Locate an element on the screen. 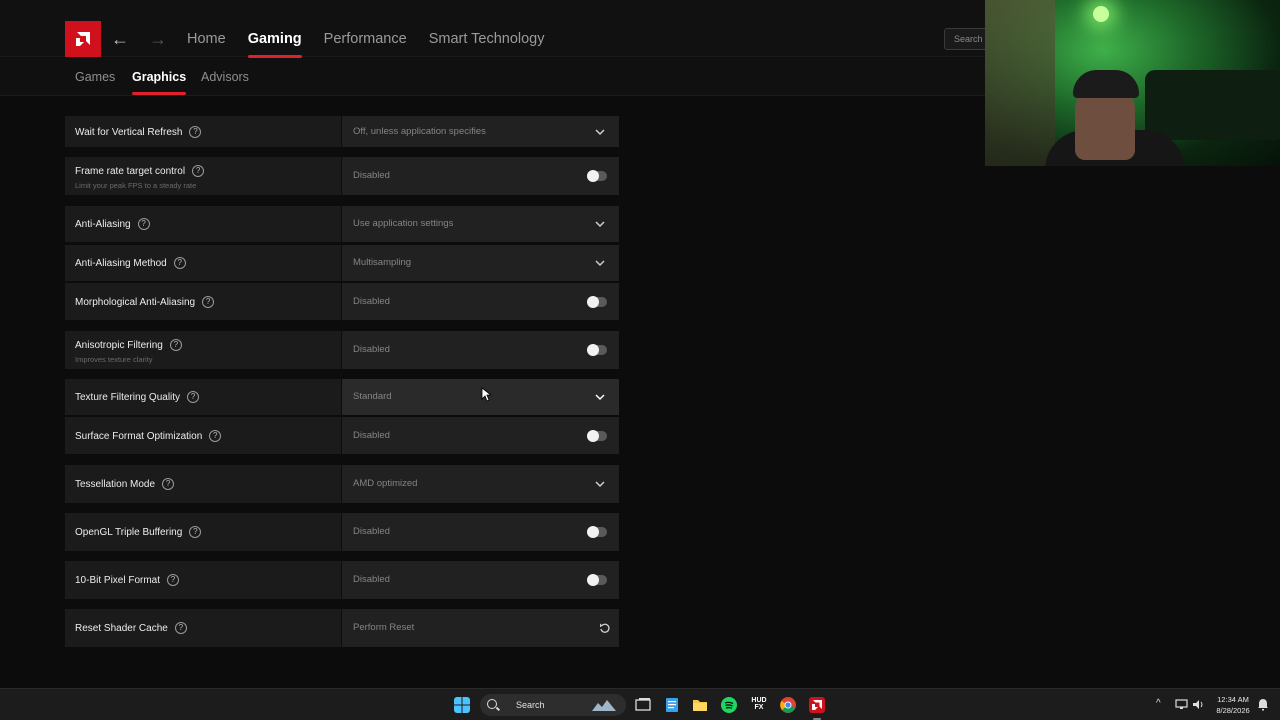  reset-icon is located at coordinates (605, 628).